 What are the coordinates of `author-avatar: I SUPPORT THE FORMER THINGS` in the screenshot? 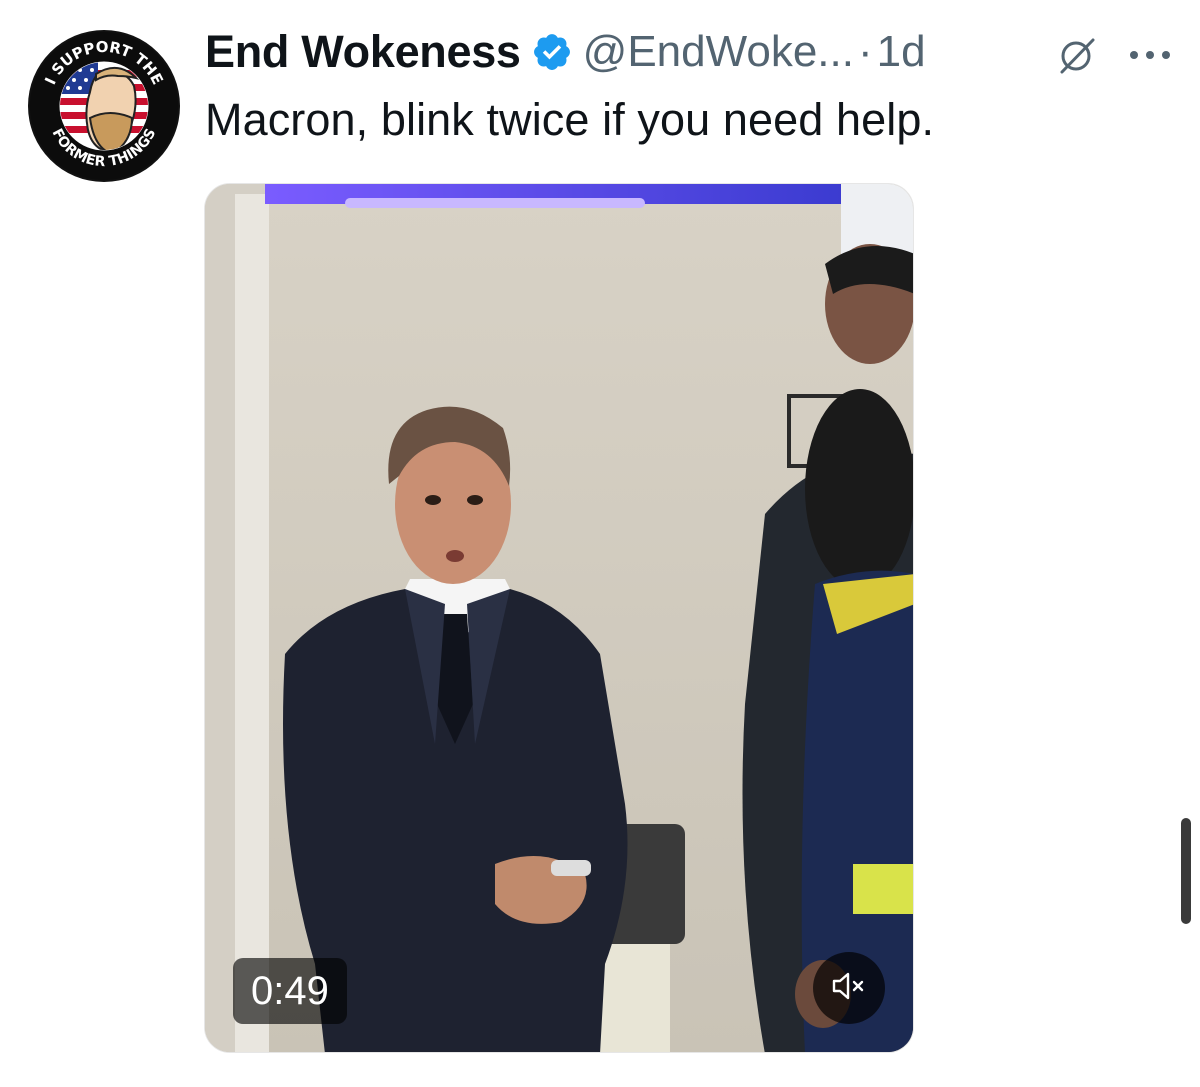 It's located at (104, 106).